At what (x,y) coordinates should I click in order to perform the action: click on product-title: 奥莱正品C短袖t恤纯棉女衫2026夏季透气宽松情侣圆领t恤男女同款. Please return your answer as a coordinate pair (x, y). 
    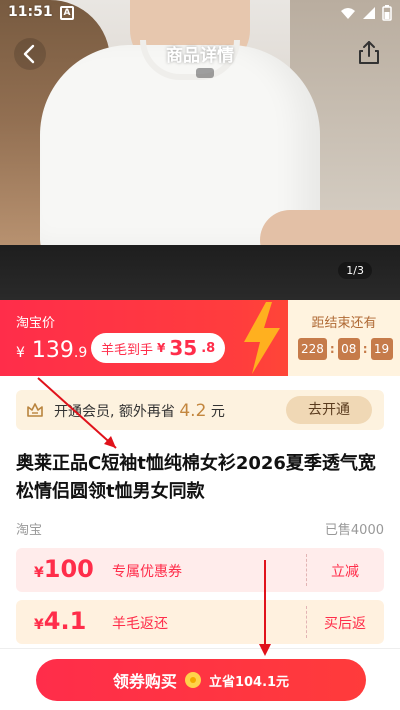
    Looking at the image, I should click on (196, 477).